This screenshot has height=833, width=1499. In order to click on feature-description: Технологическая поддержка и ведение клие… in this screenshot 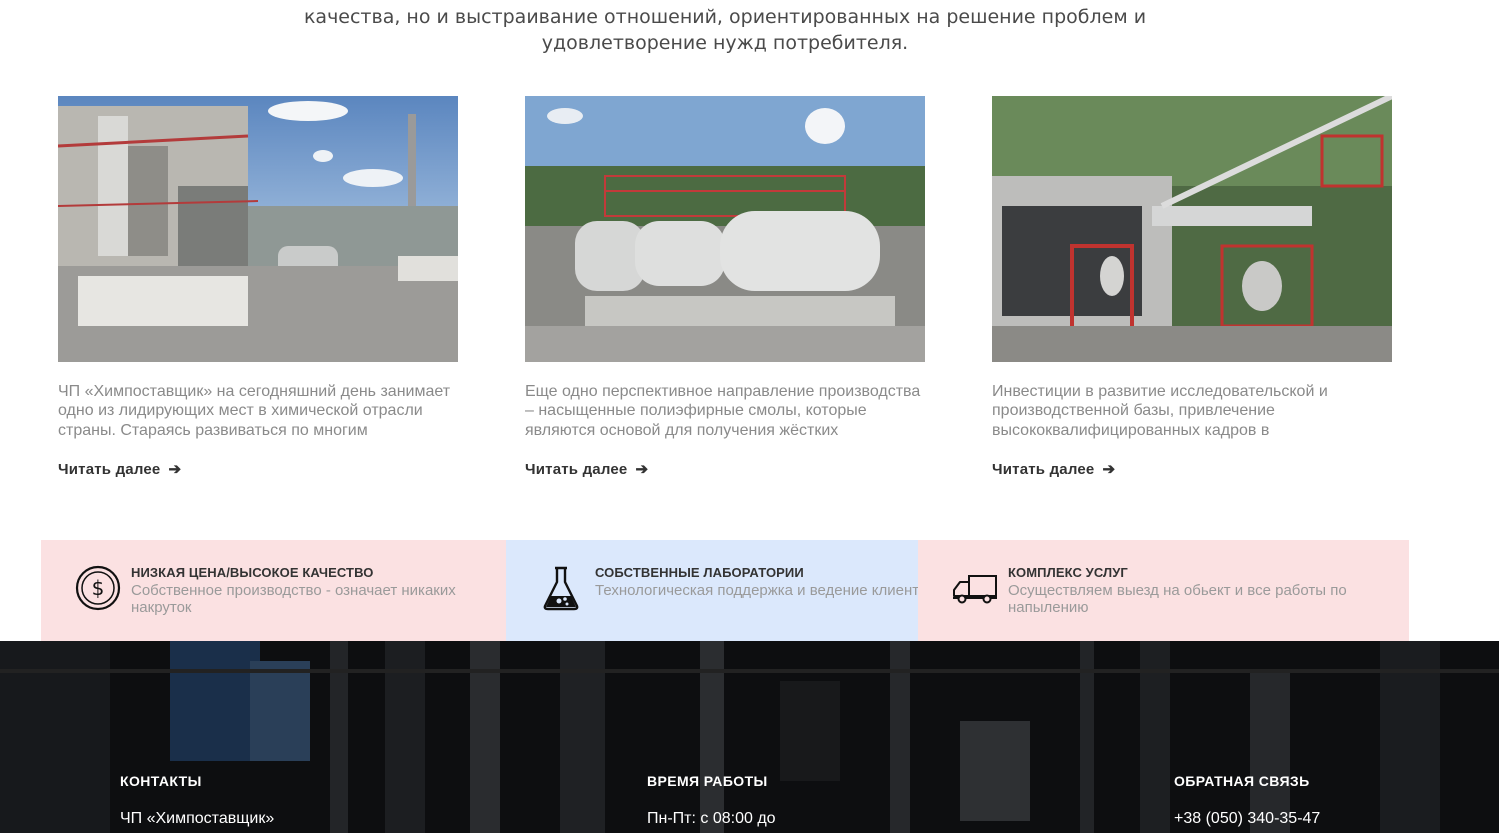, I will do `click(761, 590)`.